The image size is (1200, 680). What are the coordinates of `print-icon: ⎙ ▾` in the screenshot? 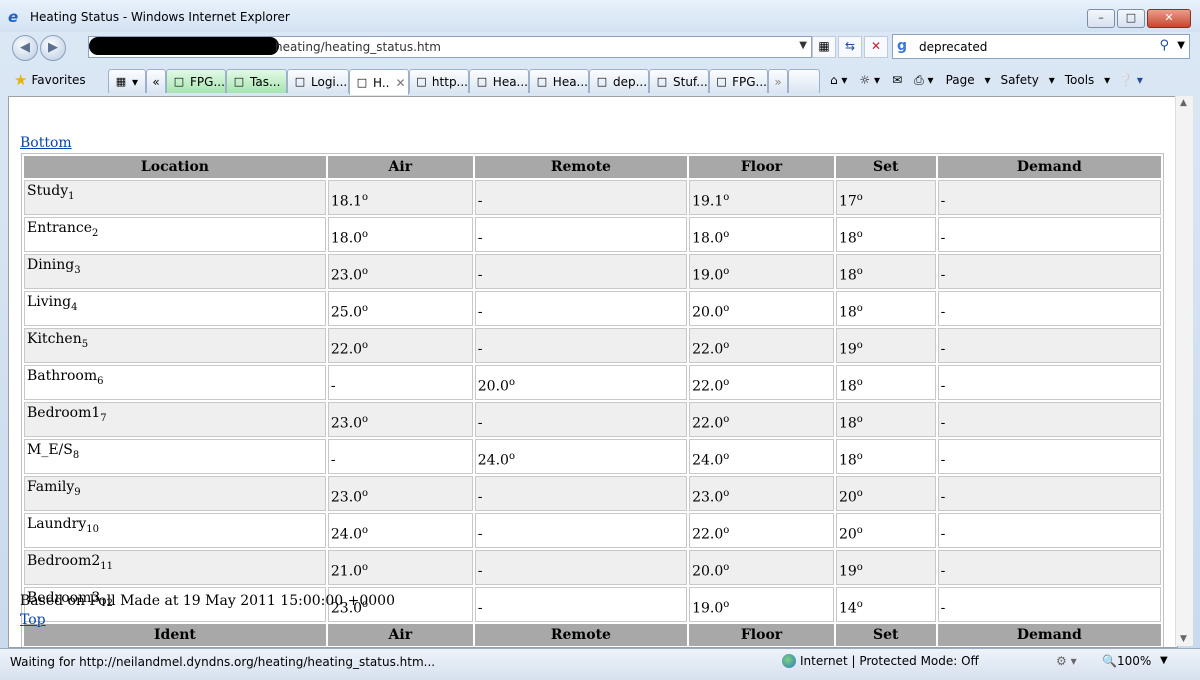 It's located at (923, 80).